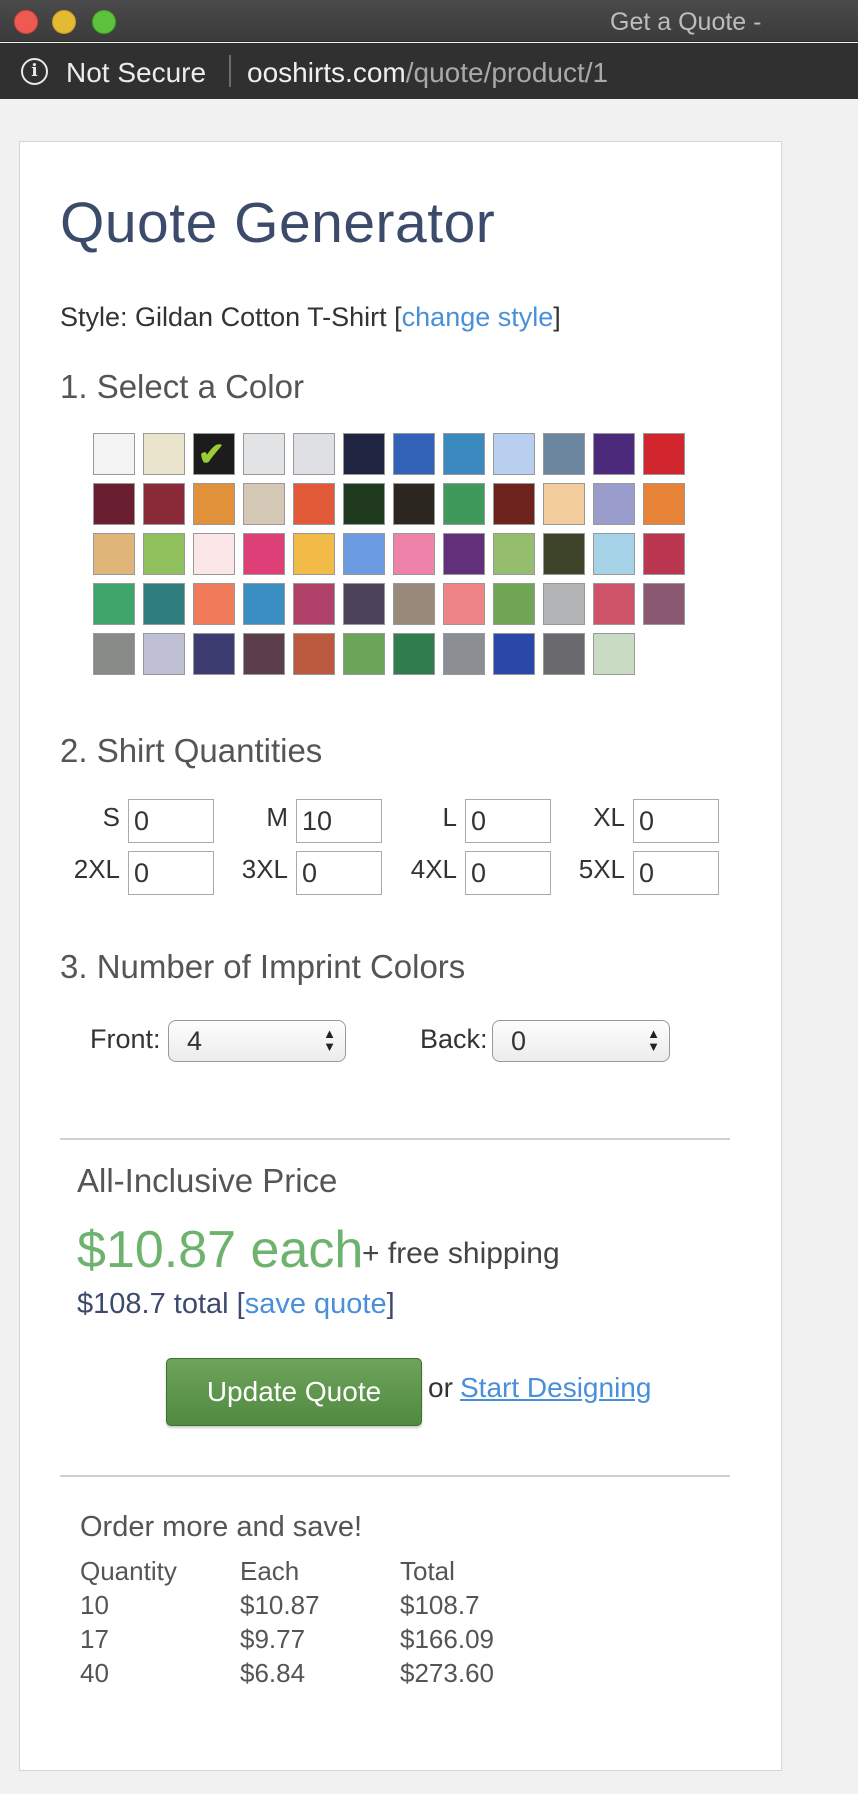 The image size is (858, 1794). Describe the element at coordinates (329, 1040) in the screenshot. I see `select-arrows-icon: ▲ ▼` at that location.